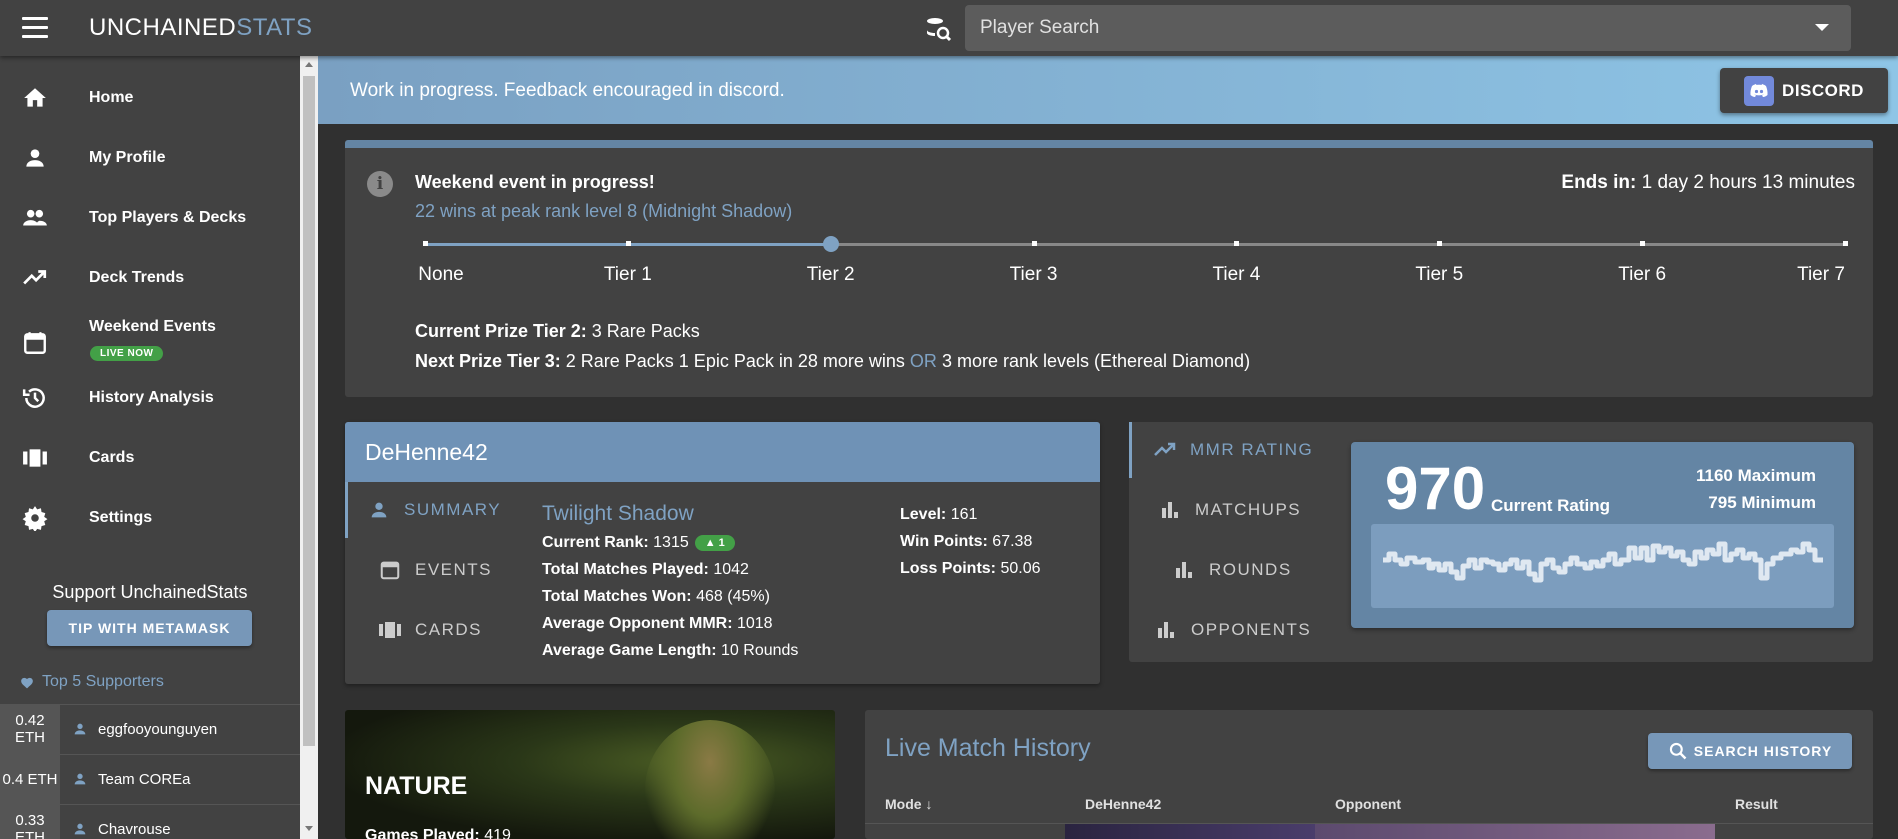  What do you see at coordinates (1368, 804) in the screenshot?
I see `column-header-opponent: Opponent` at bounding box center [1368, 804].